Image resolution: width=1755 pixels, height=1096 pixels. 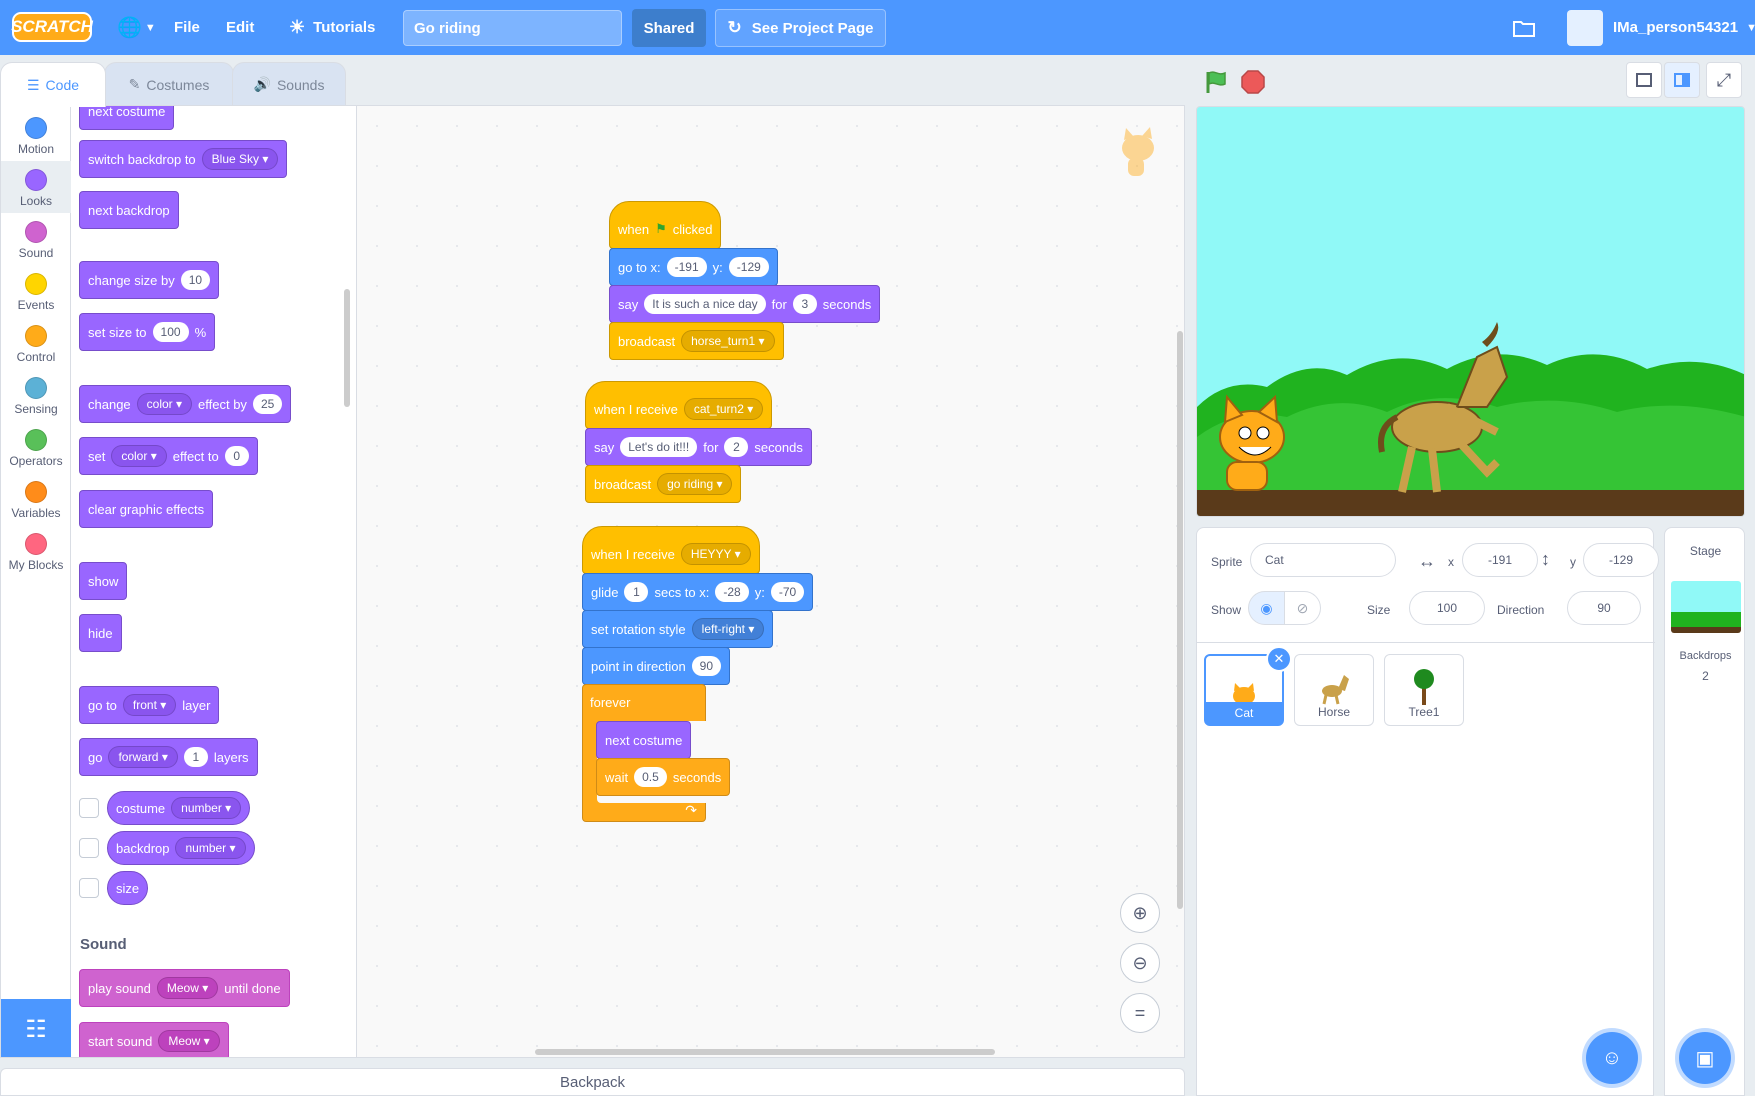 What do you see at coordinates (728, 629) in the screenshot?
I see `rotation-dropdown: left-right` at bounding box center [728, 629].